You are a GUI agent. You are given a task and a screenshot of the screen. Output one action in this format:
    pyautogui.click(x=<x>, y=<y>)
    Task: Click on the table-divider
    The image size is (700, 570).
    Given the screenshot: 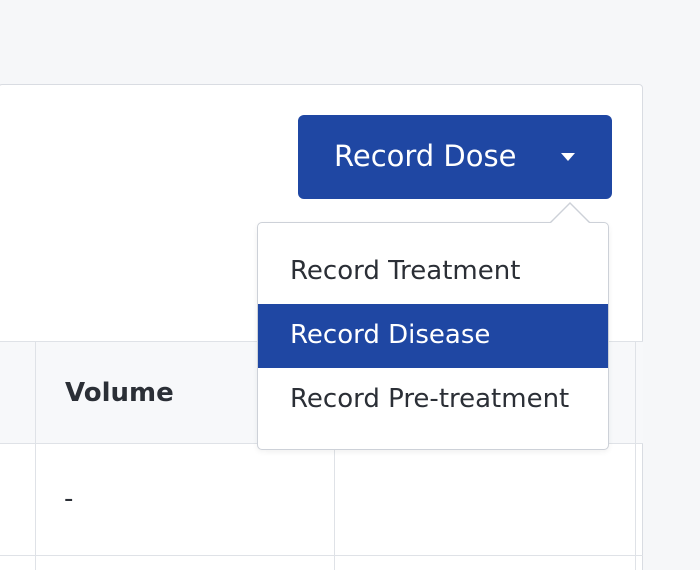 What is the action you would take?
    pyautogui.click(x=321, y=555)
    